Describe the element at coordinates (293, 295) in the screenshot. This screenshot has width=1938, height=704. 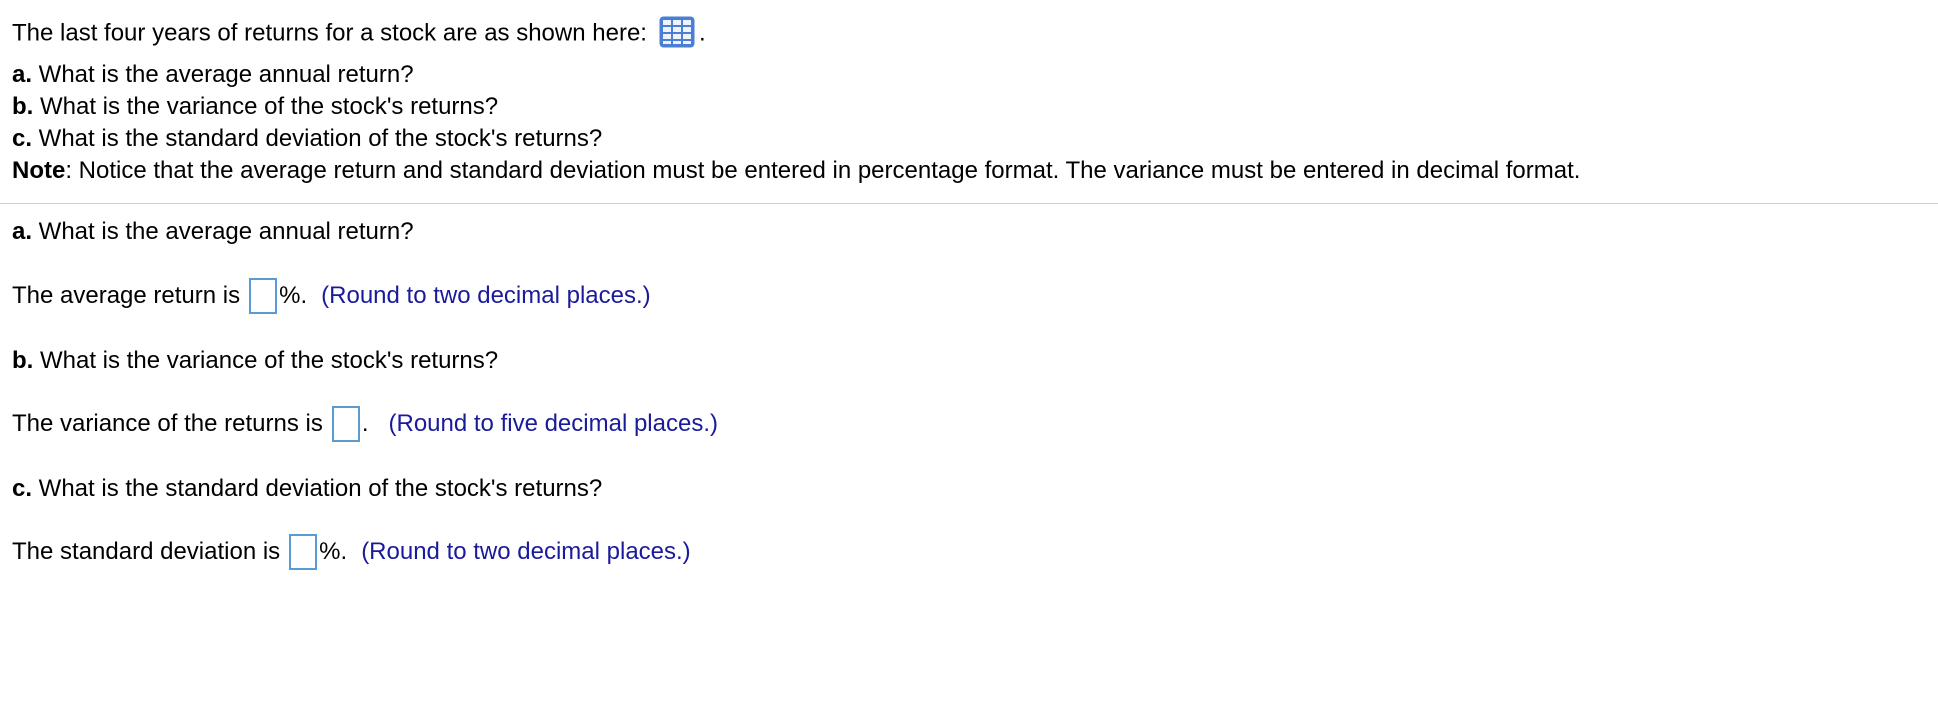
I see `part-a-suffix: %.` at that location.